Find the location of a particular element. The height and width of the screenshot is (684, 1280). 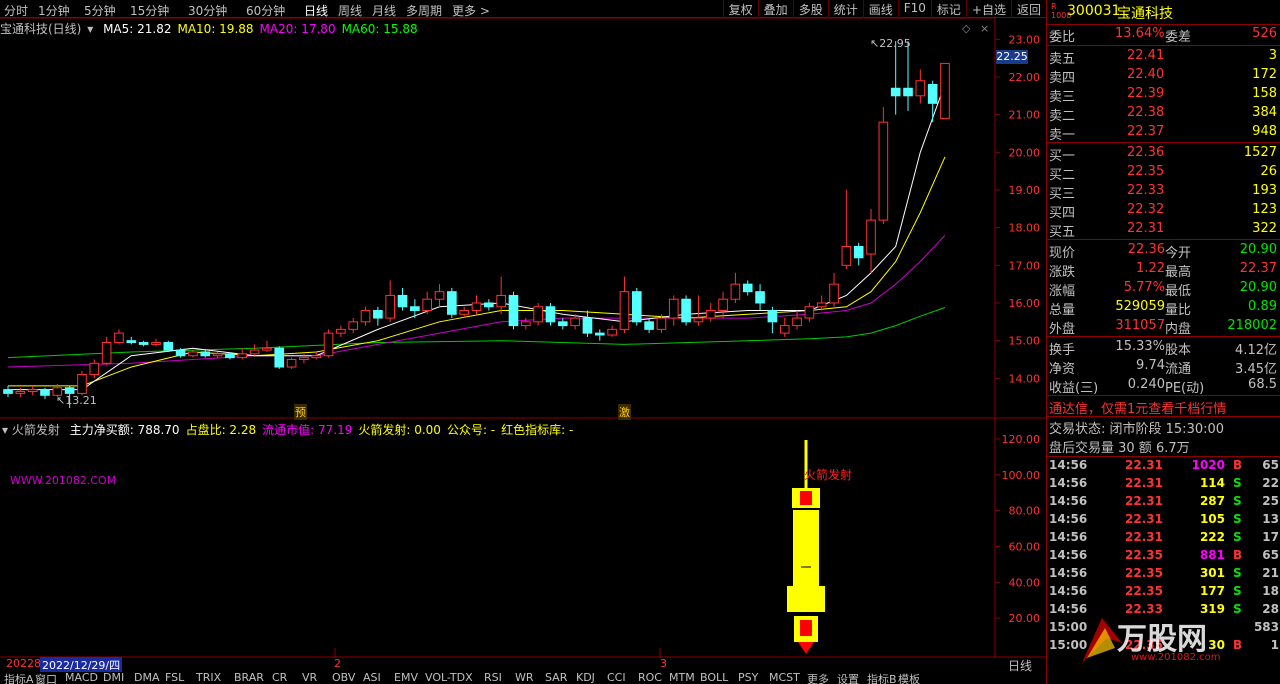

close-icon: × is located at coordinates (984, 28).